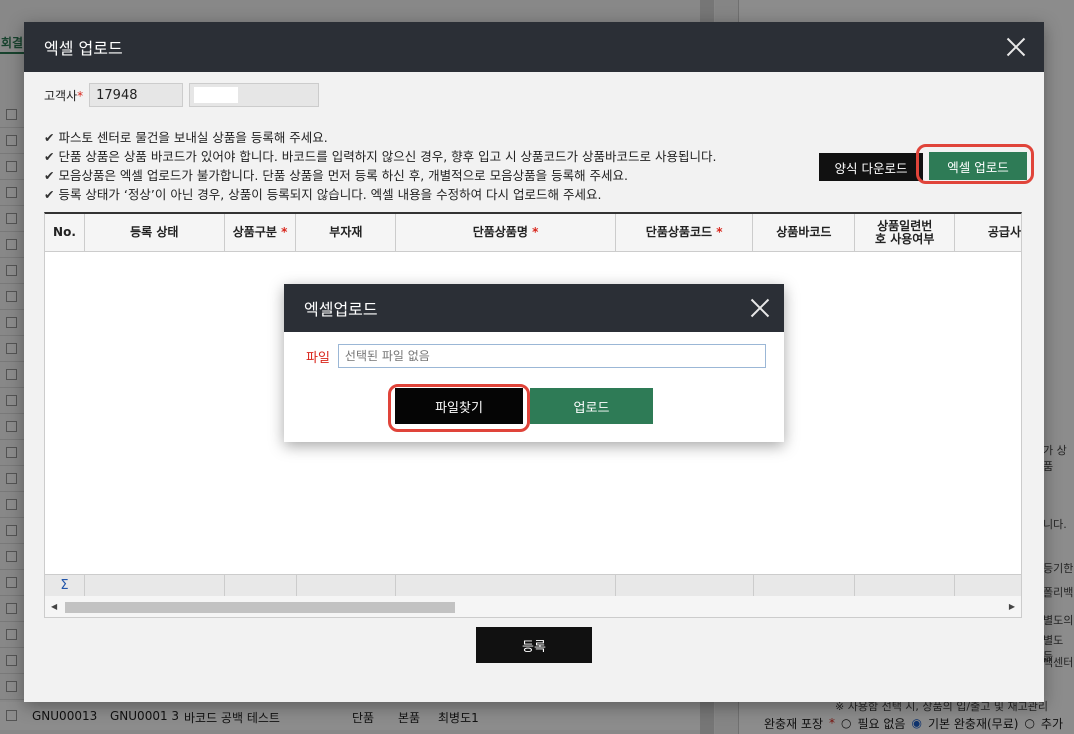 The height and width of the screenshot is (734, 1074). Describe the element at coordinates (685, 232) in the screenshot. I see `column-header: 단품상품코드 *` at that location.